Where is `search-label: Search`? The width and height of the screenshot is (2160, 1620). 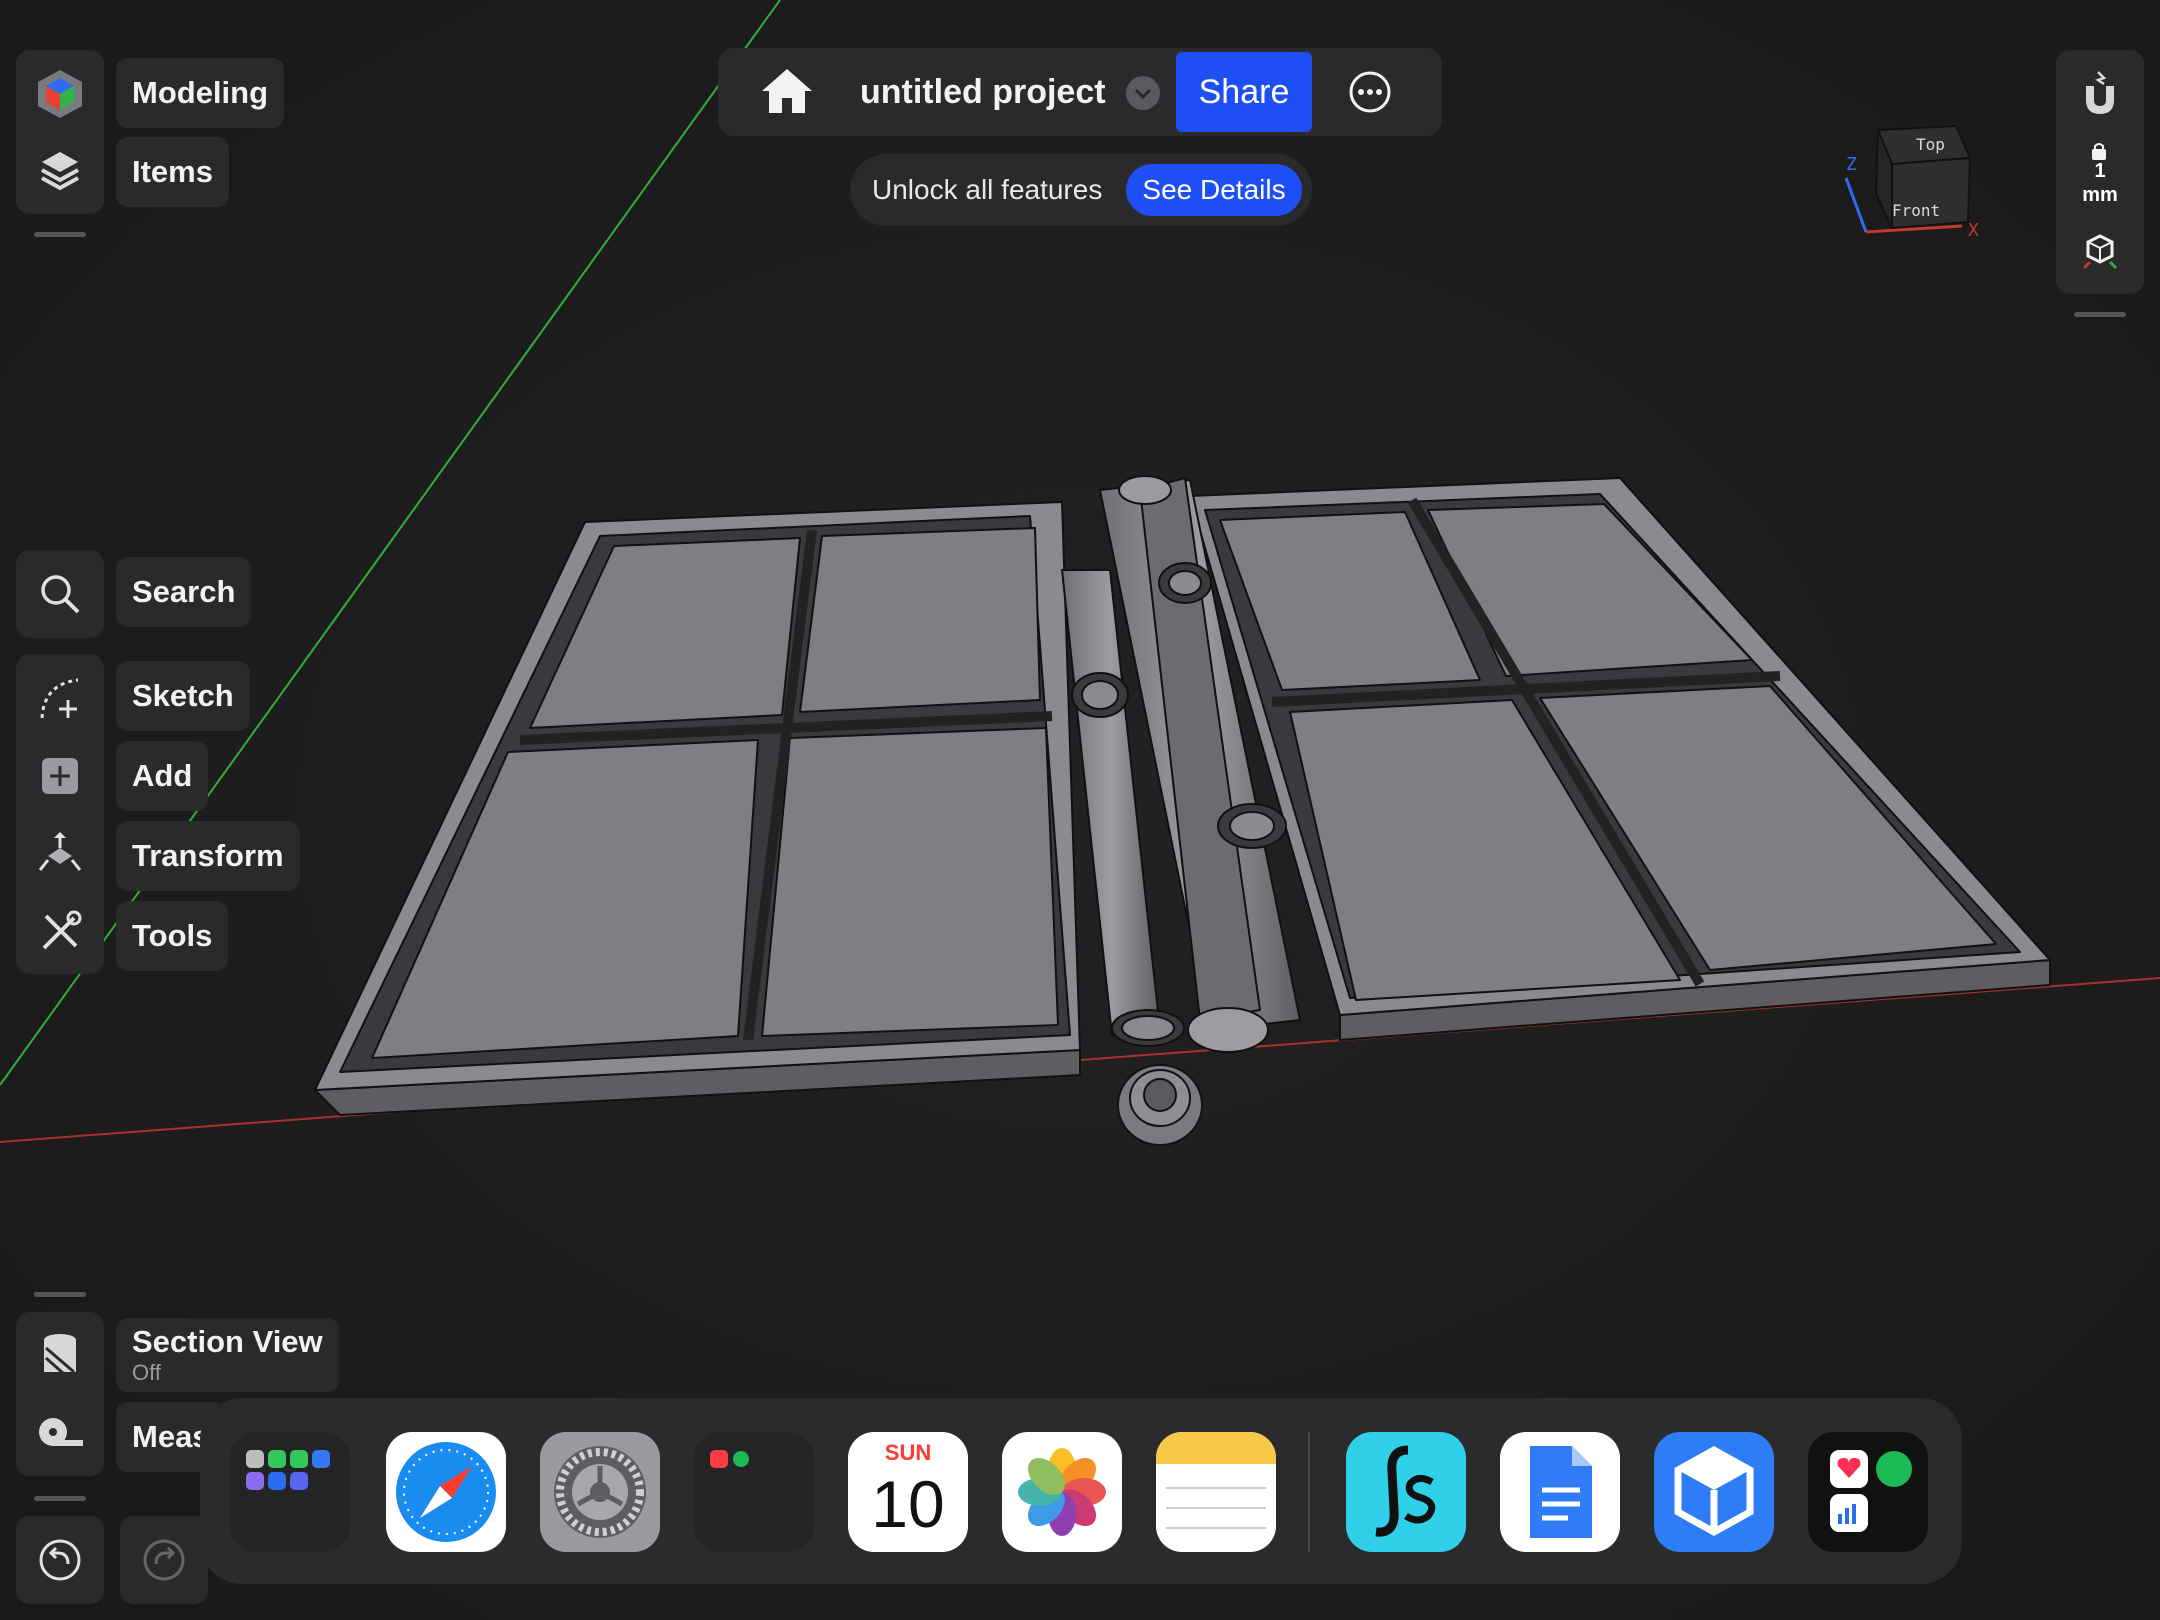 search-label: Search is located at coordinates (184, 592).